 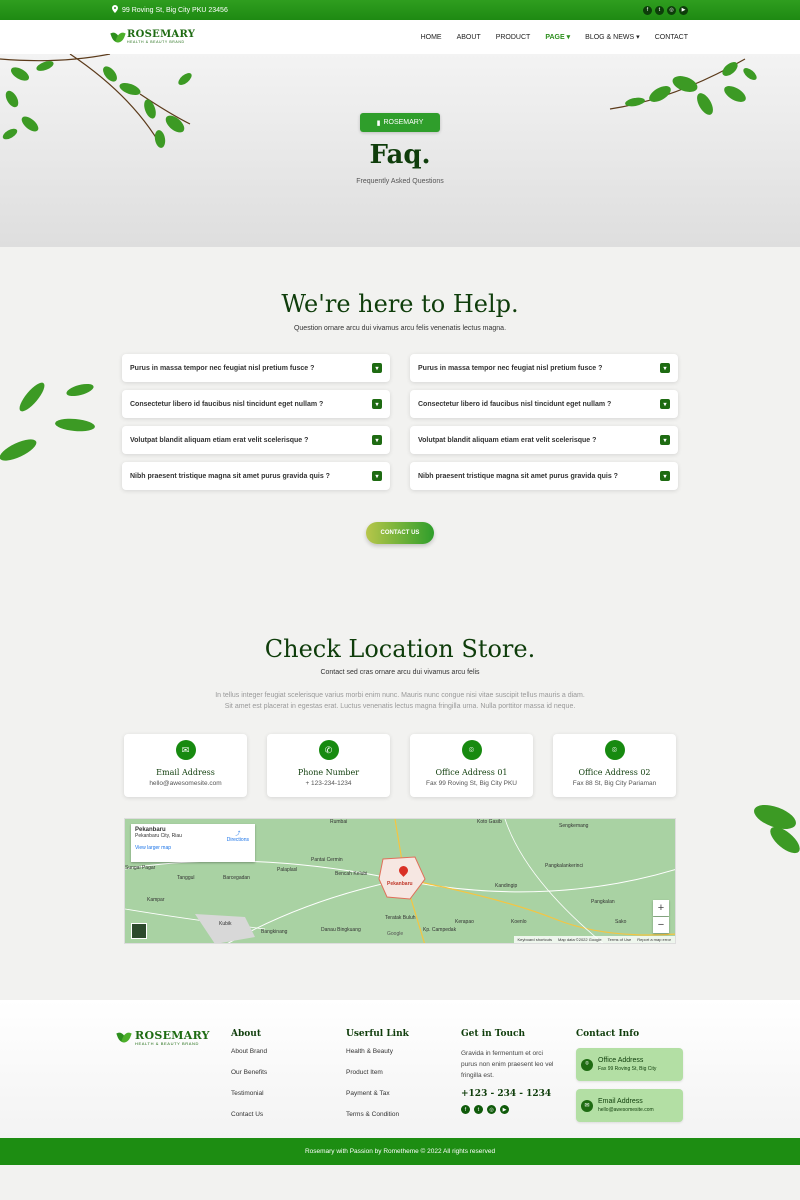 I want to click on card-value: Fax 99 Roving St, Big City PKU, so click(x=471, y=783).